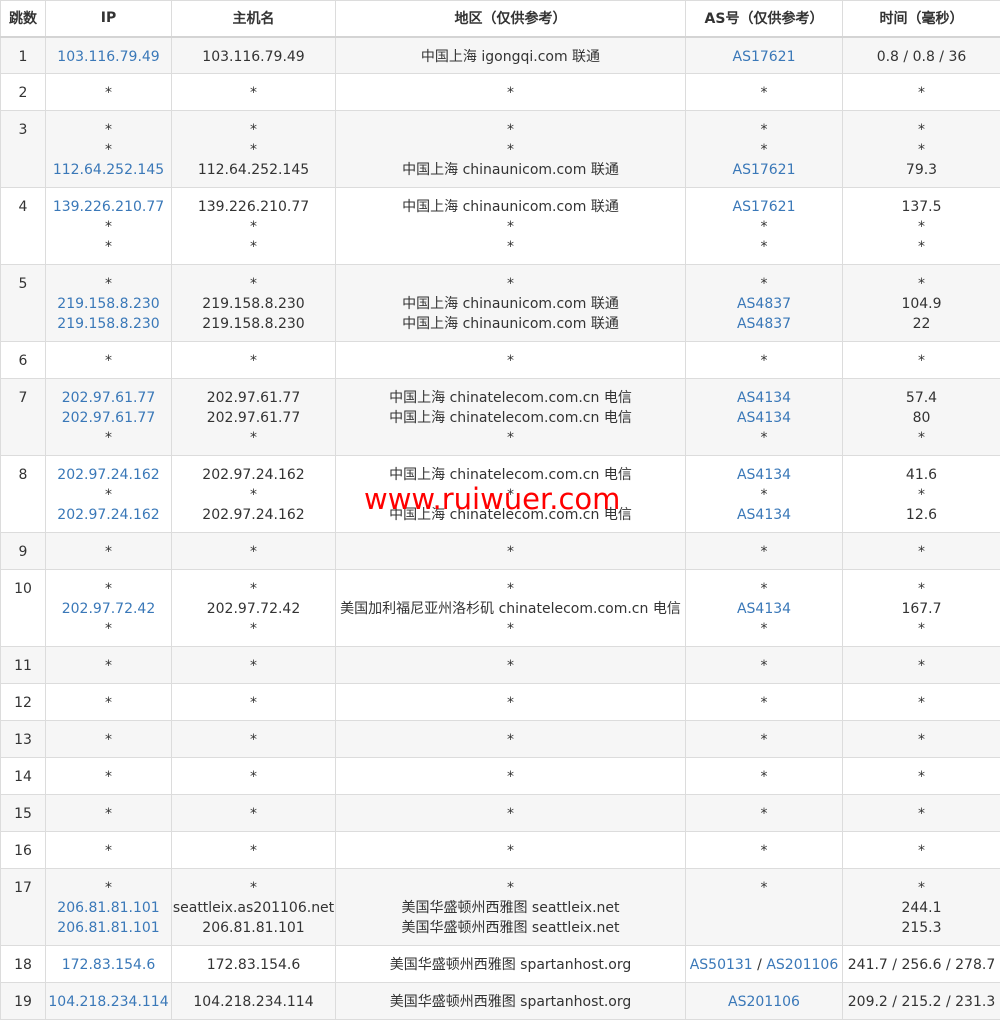 This screenshot has width=1000, height=1020. Describe the element at coordinates (510, 928) in the screenshot. I see `region-text: 美国华盛顿州西雅图 seattleix.net` at that location.